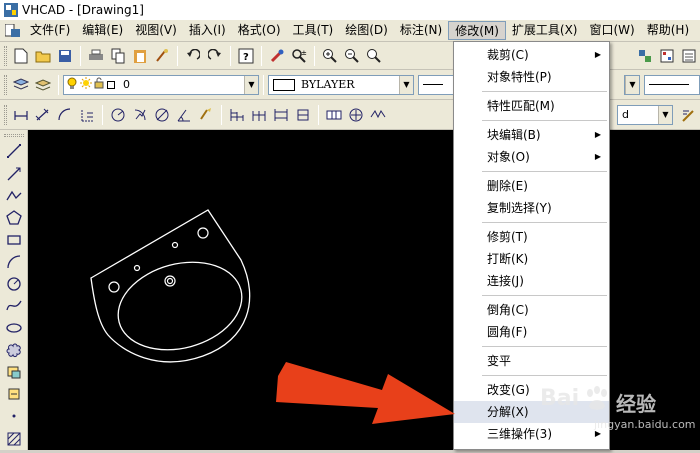 The height and width of the screenshot is (453, 700). Describe the element at coordinates (43, 56) in the screenshot. I see `open-folder-icon` at that location.